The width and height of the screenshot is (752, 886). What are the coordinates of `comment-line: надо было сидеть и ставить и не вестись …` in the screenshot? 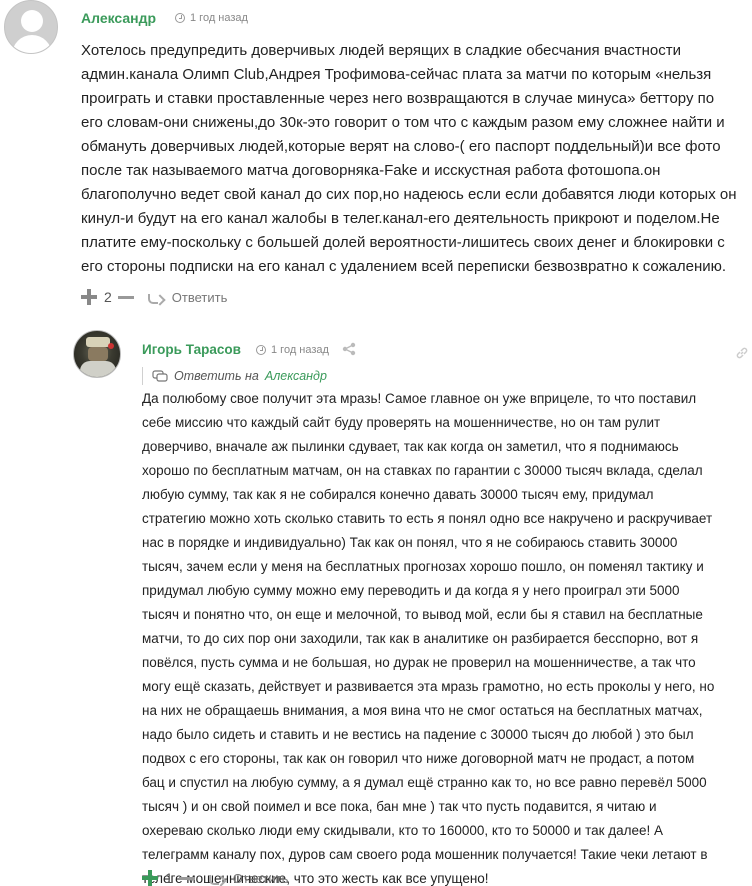 It's located at (418, 734).